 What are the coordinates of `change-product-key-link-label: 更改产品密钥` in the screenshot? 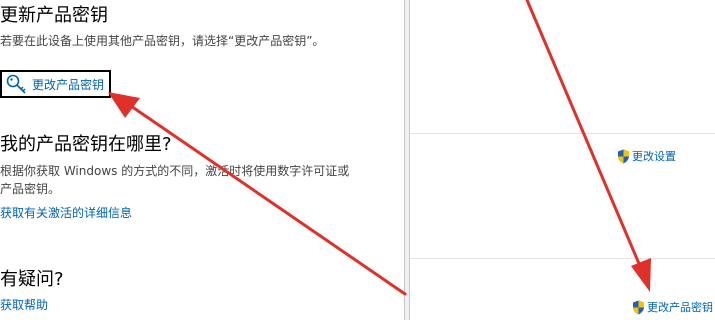 It's located at (680, 307).